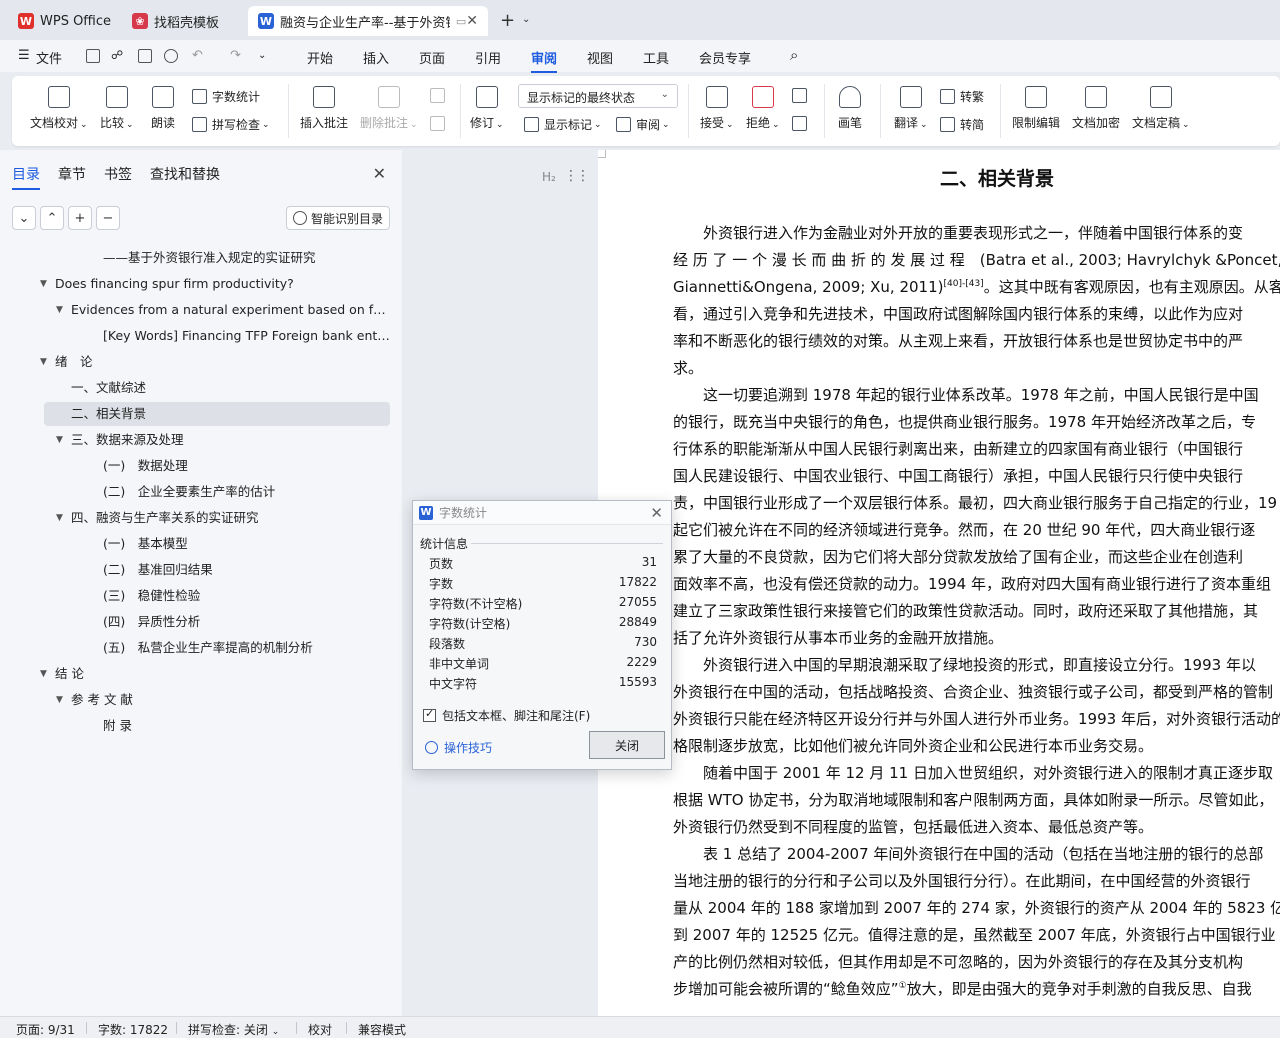 This screenshot has width=1280, height=1038. What do you see at coordinates (379, 173) in the screenshot?
I see `close-icon: ✕` at bounding box center [379, 173].